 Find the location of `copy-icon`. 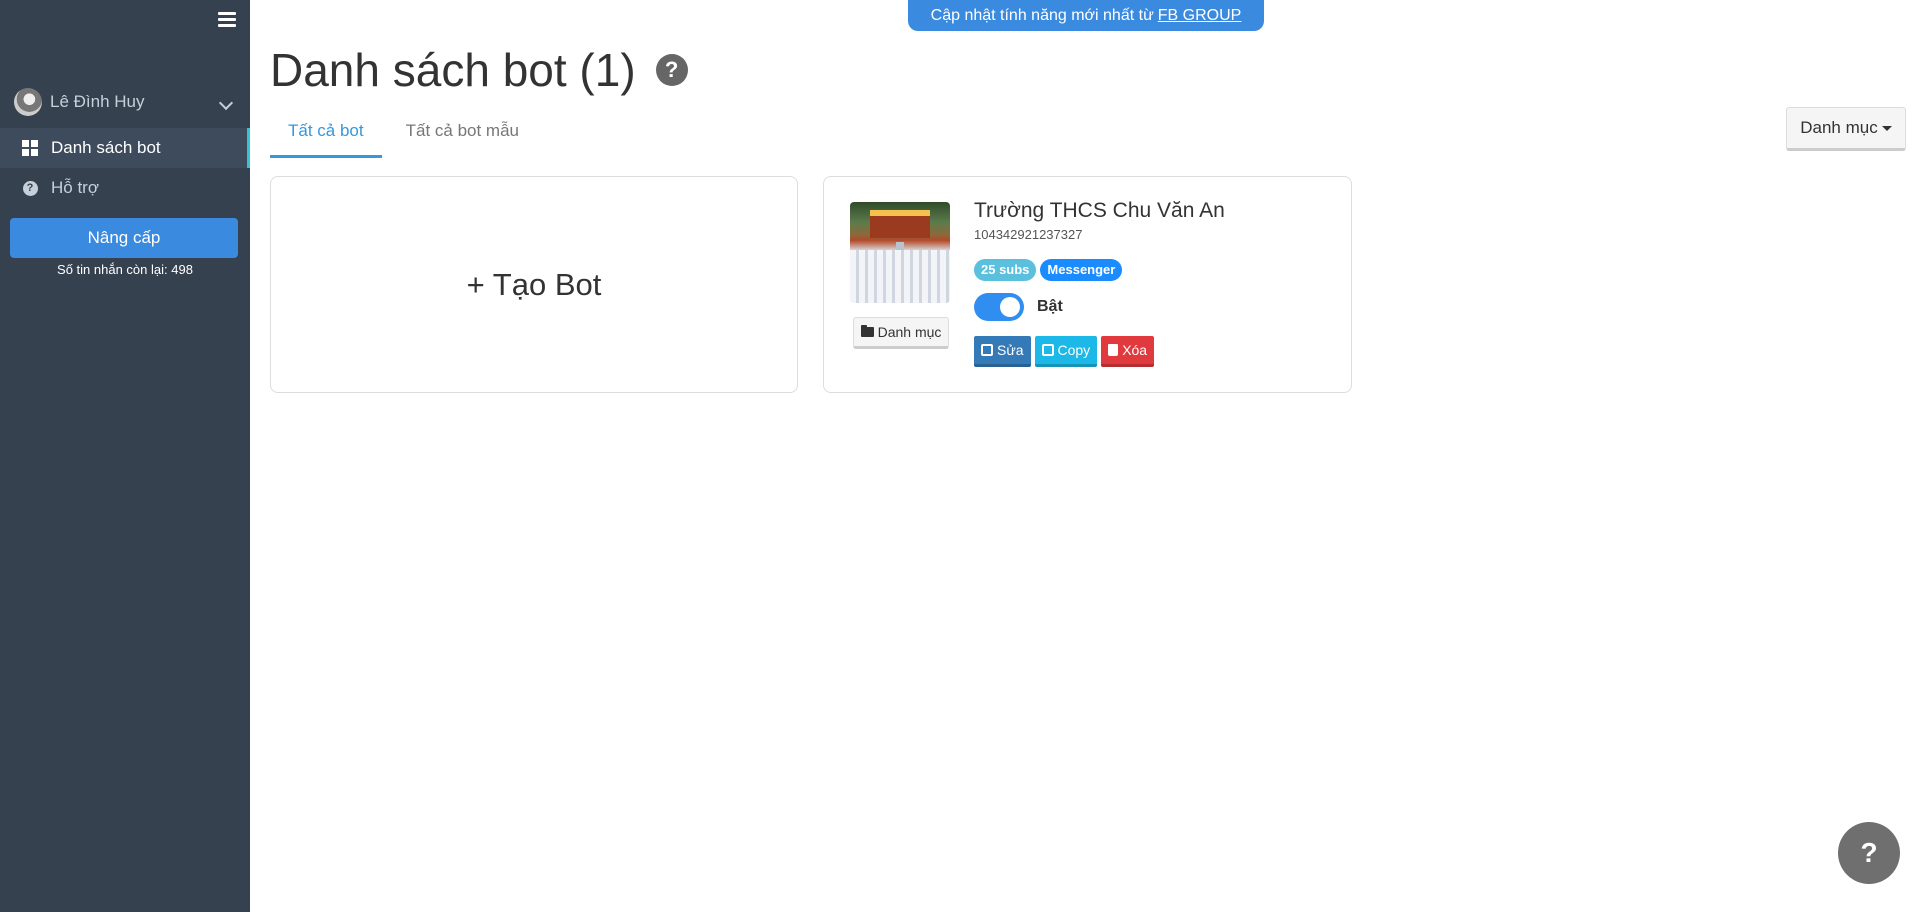

copy-icon is located at coordinates (1047, 350).